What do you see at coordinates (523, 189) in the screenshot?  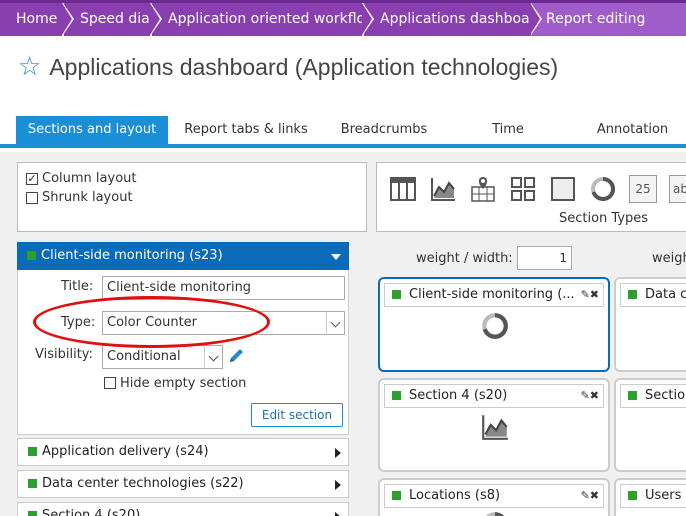 I see `tiles-icon` at bounding box center [523, 189].